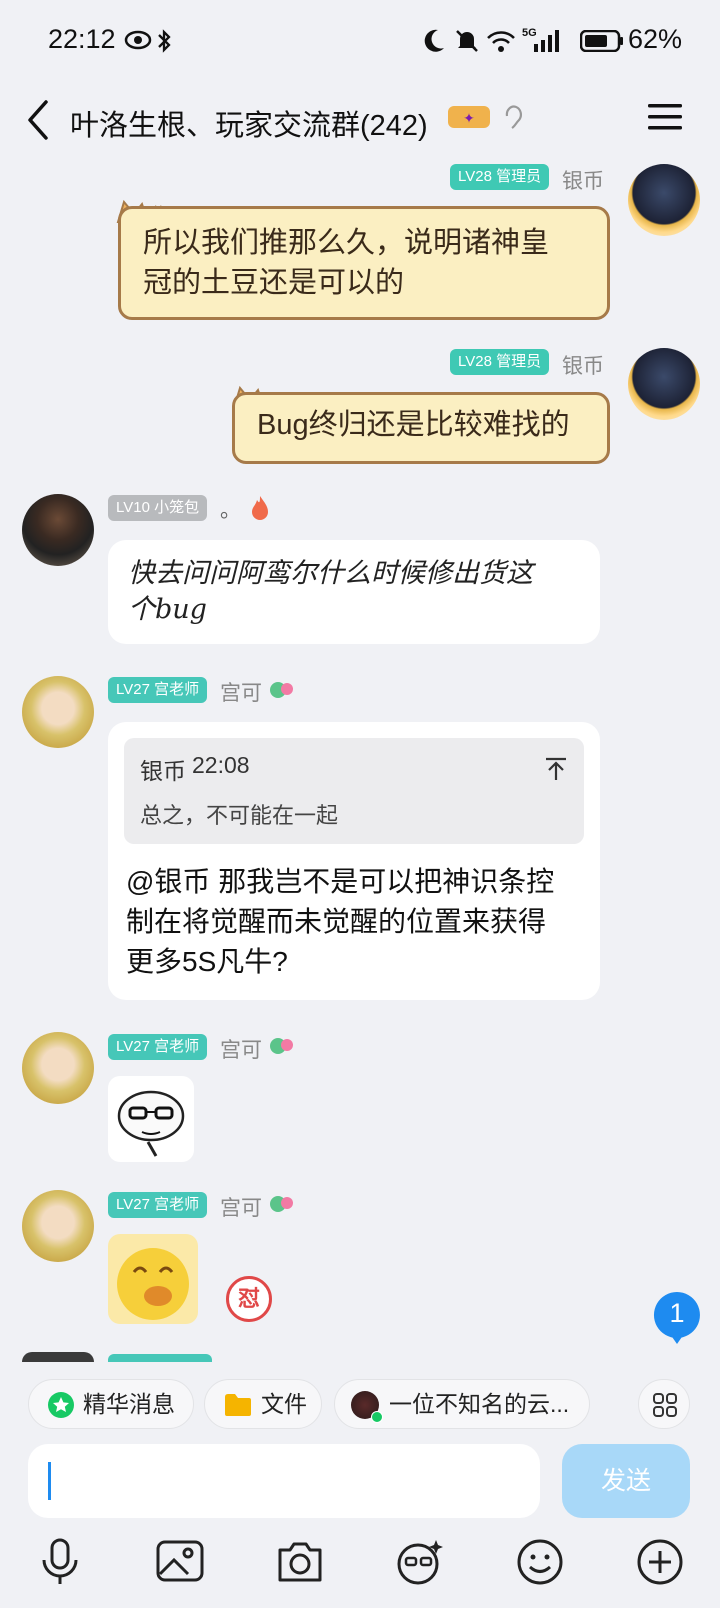 The height and width of the screenshot is (1608, 720). Describe the element at coordinates (413, 425) in the screenshot. I see `message-text: Bug终归还是比较难找的` at that location.